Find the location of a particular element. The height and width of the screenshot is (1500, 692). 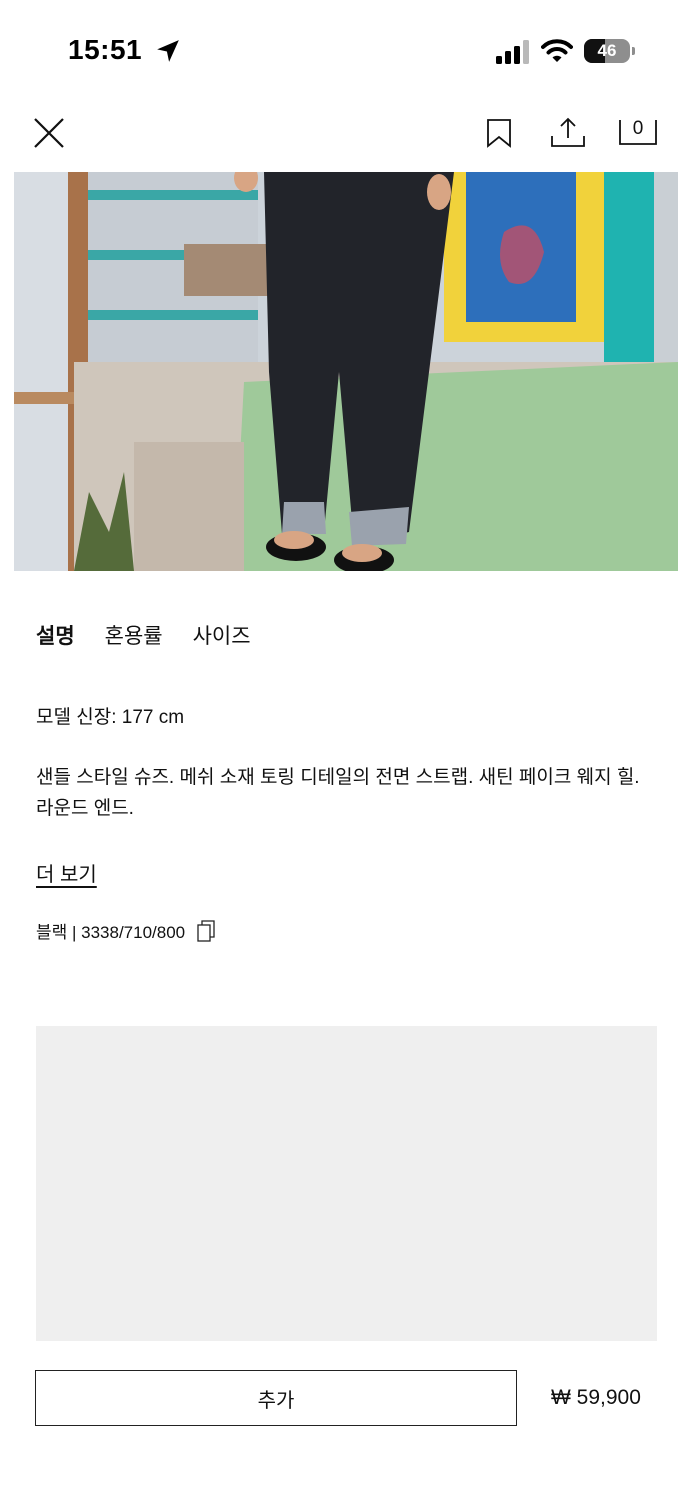

shopping-bag-button: 0 is located at coordinates (638, 131).